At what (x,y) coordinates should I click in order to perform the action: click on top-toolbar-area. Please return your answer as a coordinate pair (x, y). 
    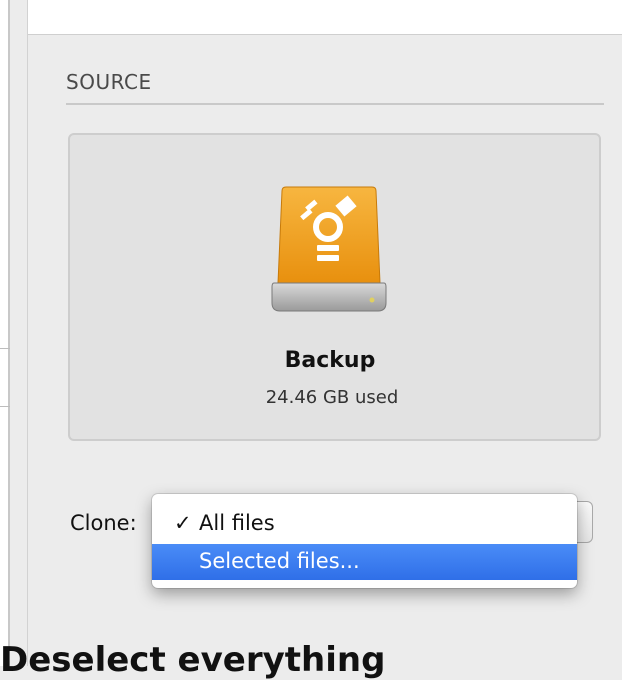
    Looking at the image, I should click on (325, 17).